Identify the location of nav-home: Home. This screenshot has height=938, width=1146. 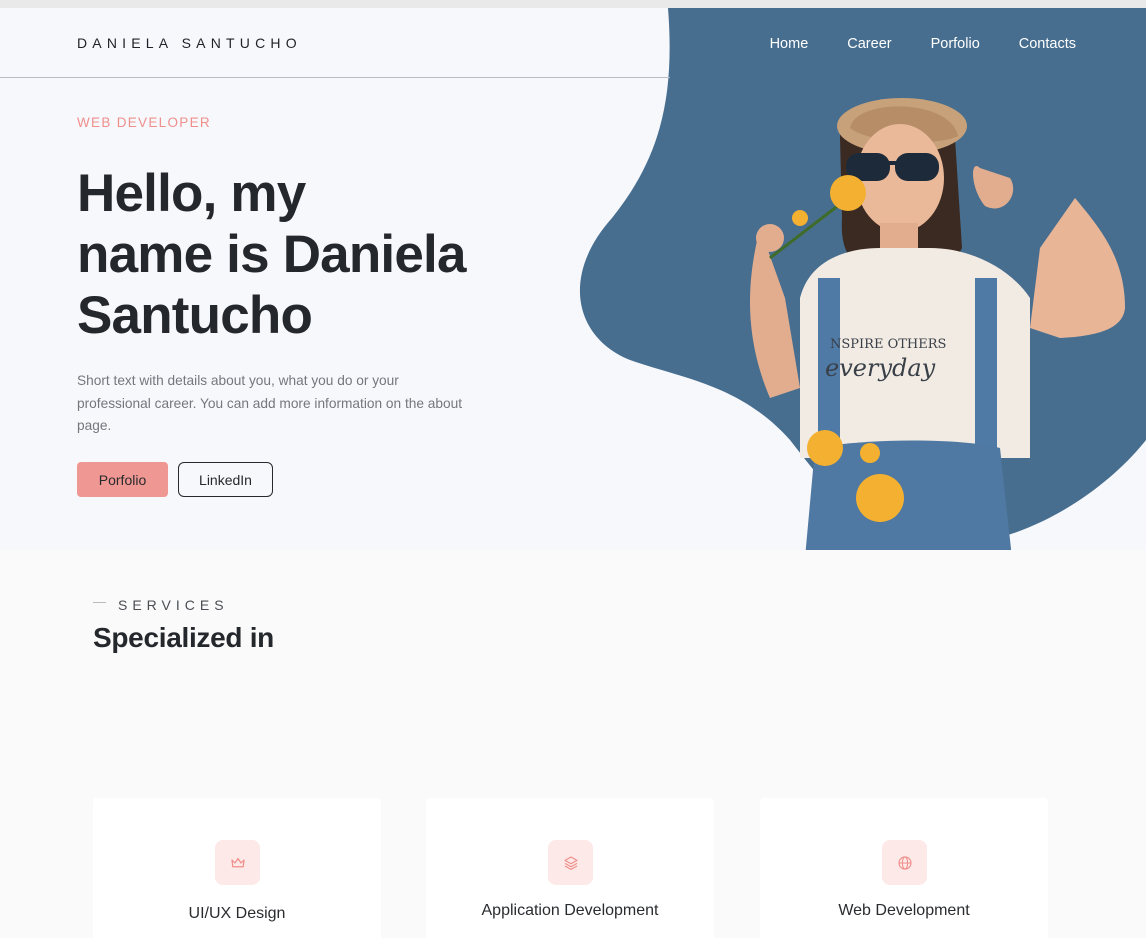
(789, 44).